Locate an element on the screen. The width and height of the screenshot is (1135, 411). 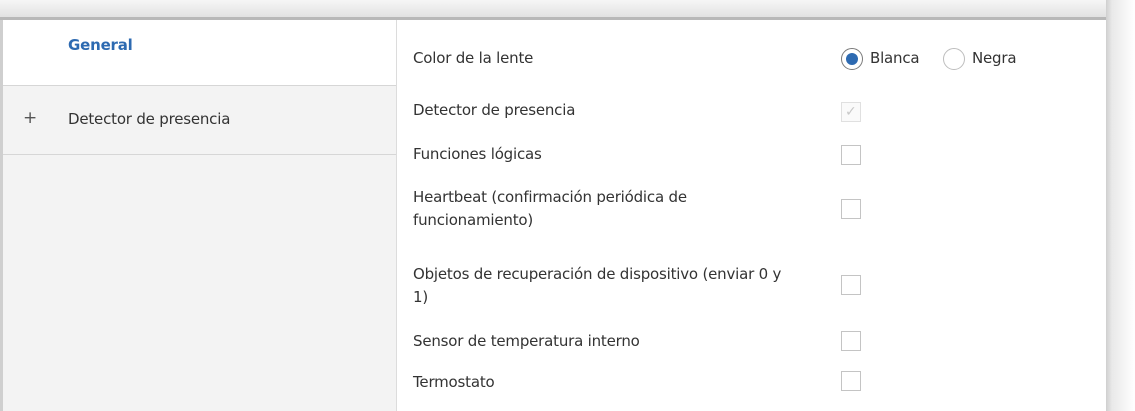
checkbox-sensor-de-temperatura is located at coordinates (851, 341).